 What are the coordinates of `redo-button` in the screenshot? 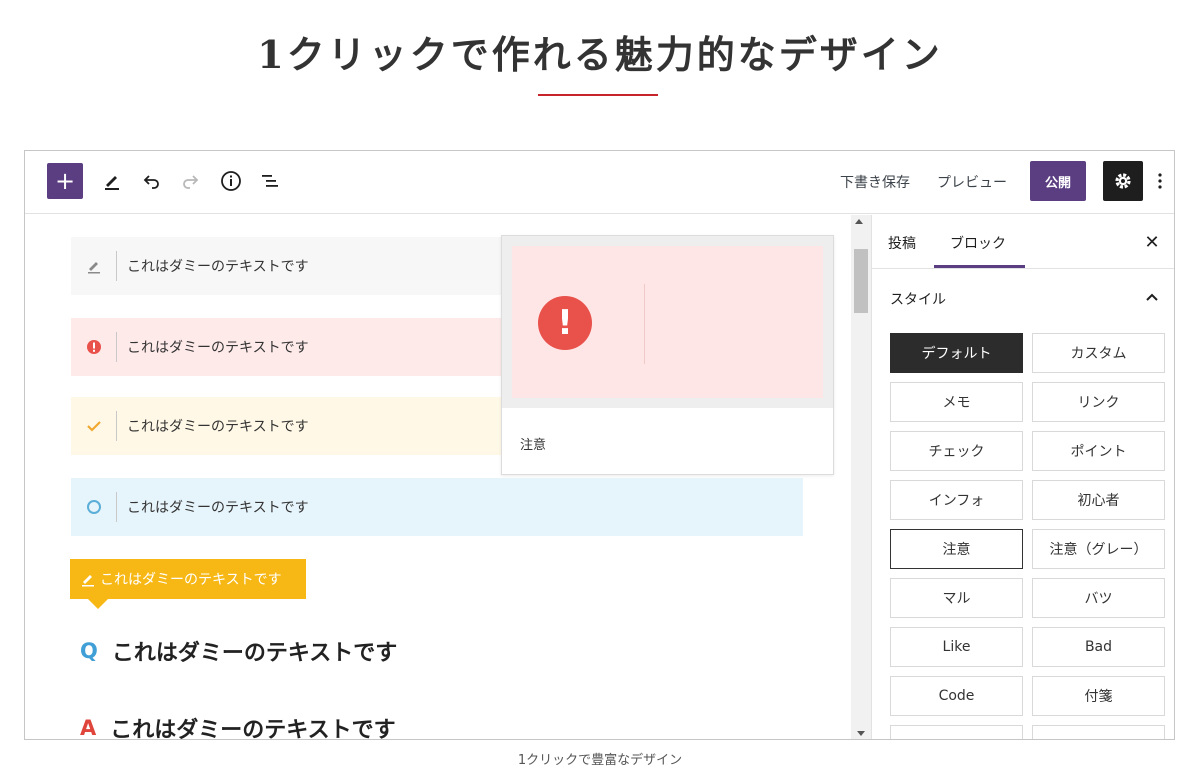 It's located at (190, 181).